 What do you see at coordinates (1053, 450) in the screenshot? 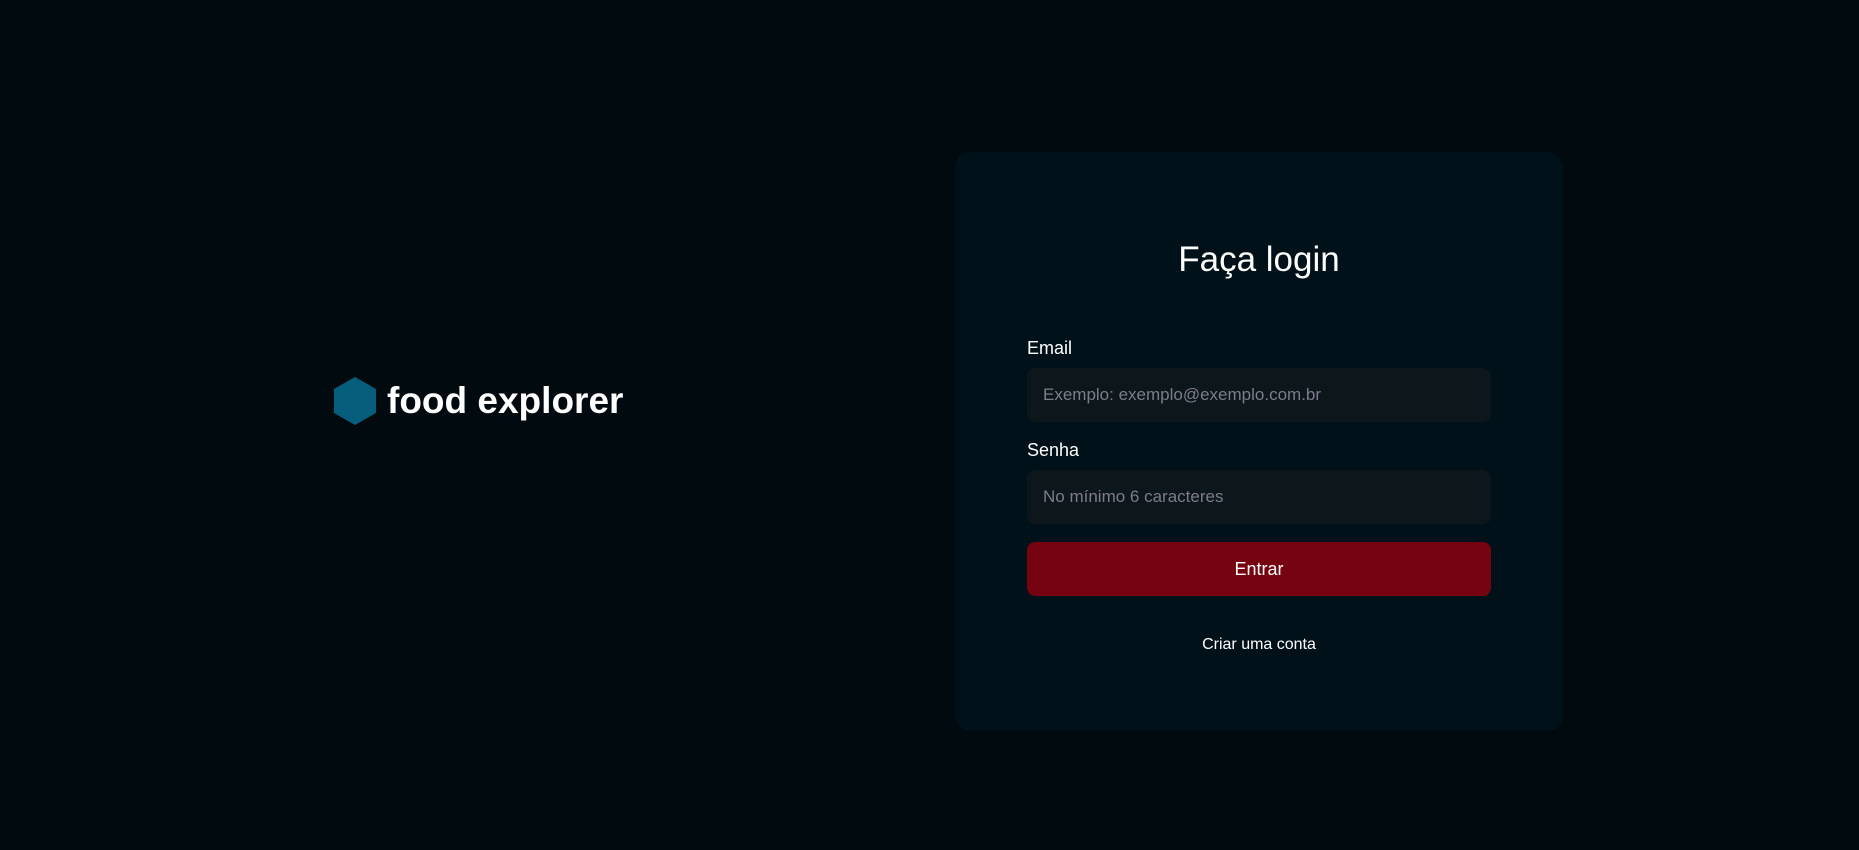
I see `password-label: Senha` at bounding box center [1053, 450].